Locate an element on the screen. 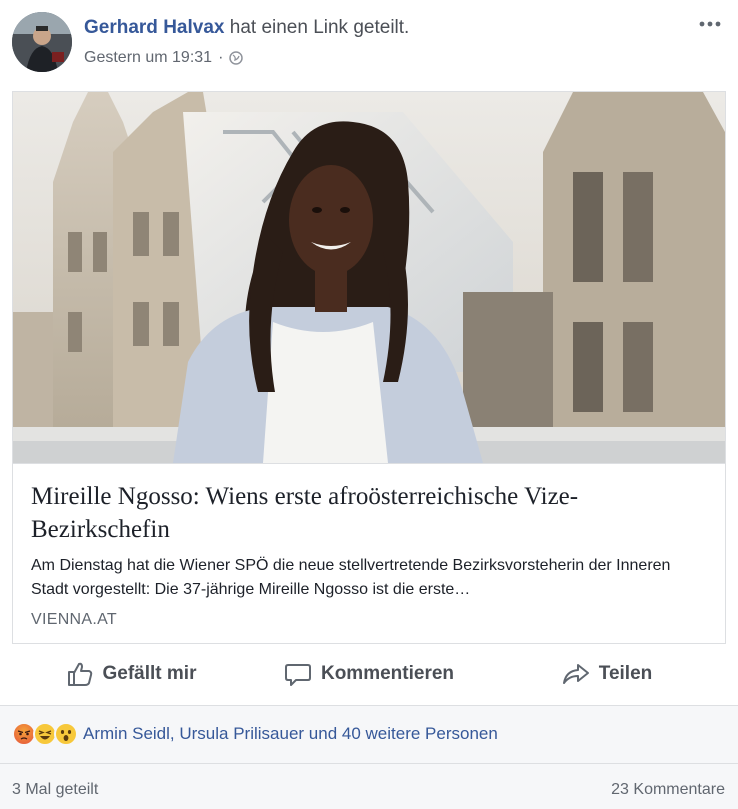  comment-button: Kommentieren is located at coordinates (369, 674).